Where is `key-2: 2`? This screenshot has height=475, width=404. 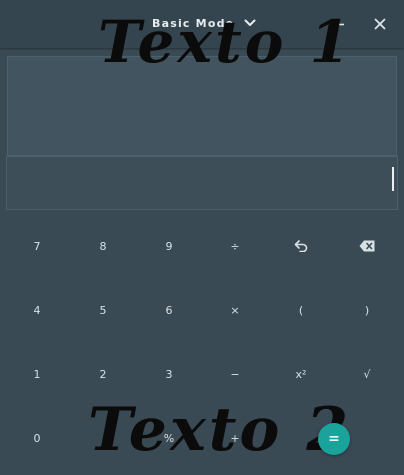 key-2: 2 is located at coordinates (103, 374).